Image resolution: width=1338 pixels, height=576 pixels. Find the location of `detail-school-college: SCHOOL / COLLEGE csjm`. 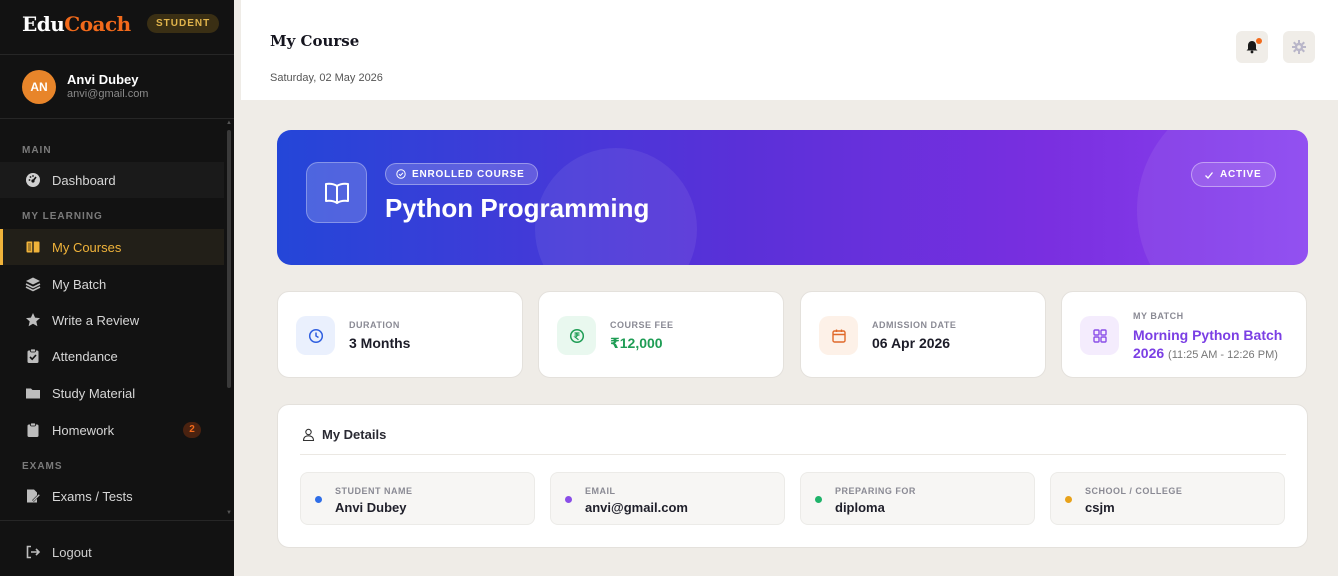

detail-school-college: SCHOOL / COLLEGE csjm is located at coordinates (1167, 498).